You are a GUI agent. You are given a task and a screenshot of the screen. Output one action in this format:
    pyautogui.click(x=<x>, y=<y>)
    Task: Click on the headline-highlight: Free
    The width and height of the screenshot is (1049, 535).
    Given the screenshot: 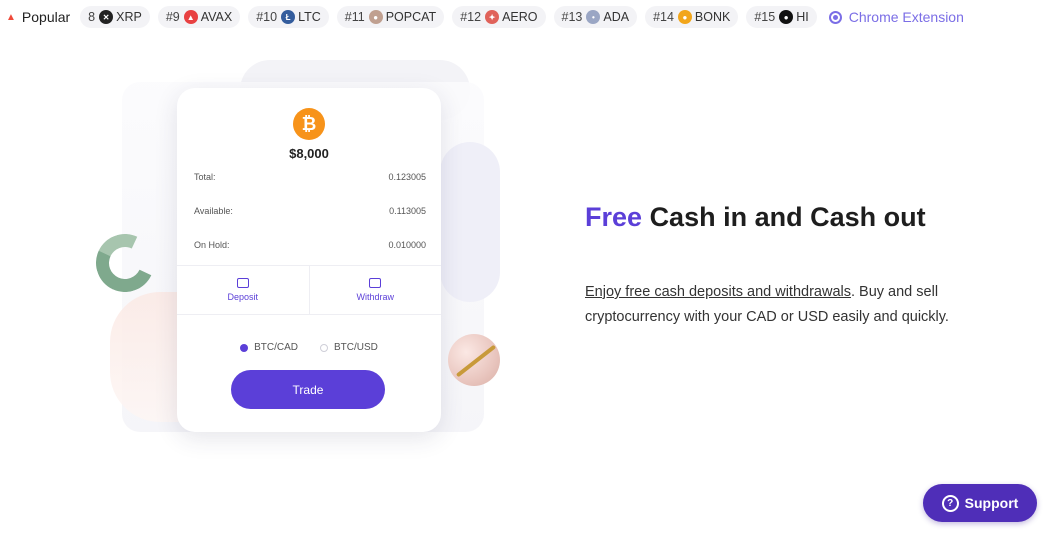 What is the action you would take?
    pyautogui.click(x=614, y=217)
    